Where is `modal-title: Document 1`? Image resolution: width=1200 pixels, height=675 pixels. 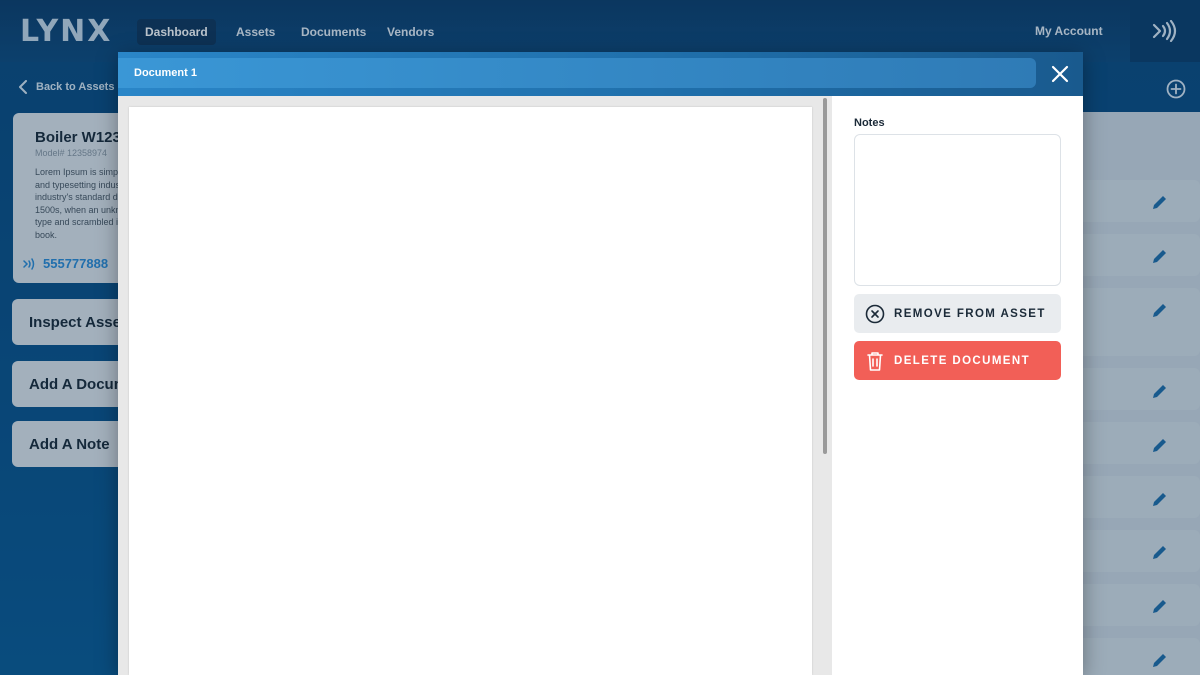 modal-title: Document 1 is located at coordinates (165, 73).